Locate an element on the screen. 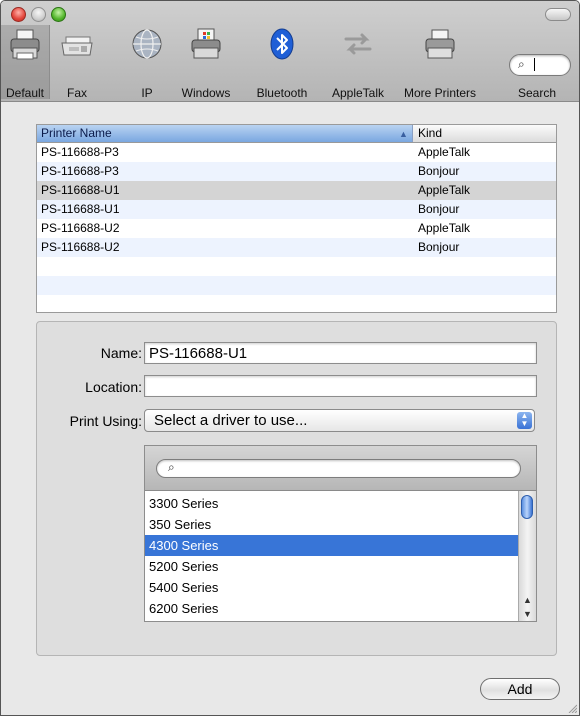 This screenshot has width=580, height=716. driver-item: 6200 Series is located at coordinates (331, 608).